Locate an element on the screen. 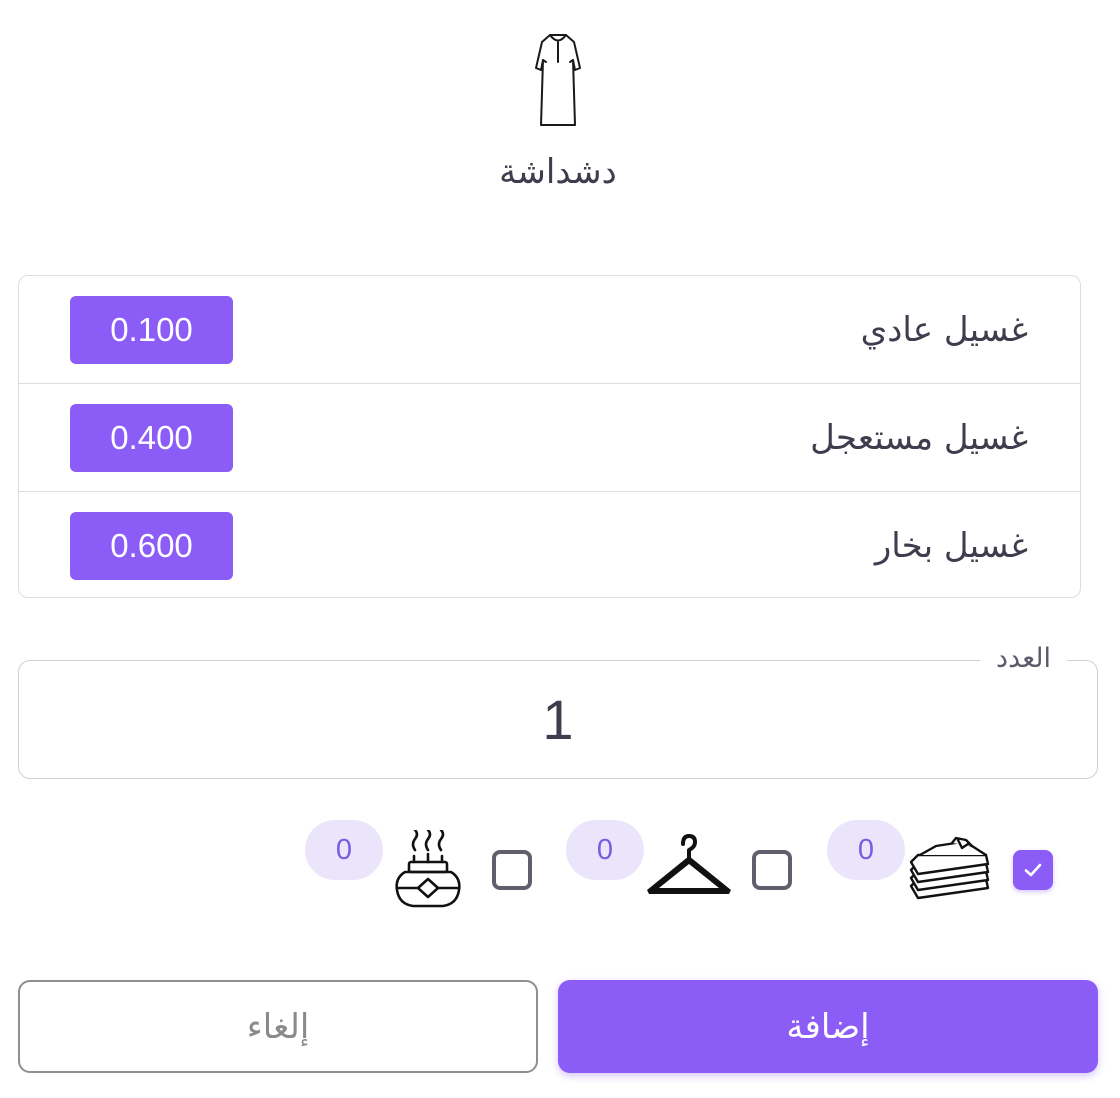 This screenshot has width=1120, height=1098. add-button: إضافة is located at coordinates (828, 1026).